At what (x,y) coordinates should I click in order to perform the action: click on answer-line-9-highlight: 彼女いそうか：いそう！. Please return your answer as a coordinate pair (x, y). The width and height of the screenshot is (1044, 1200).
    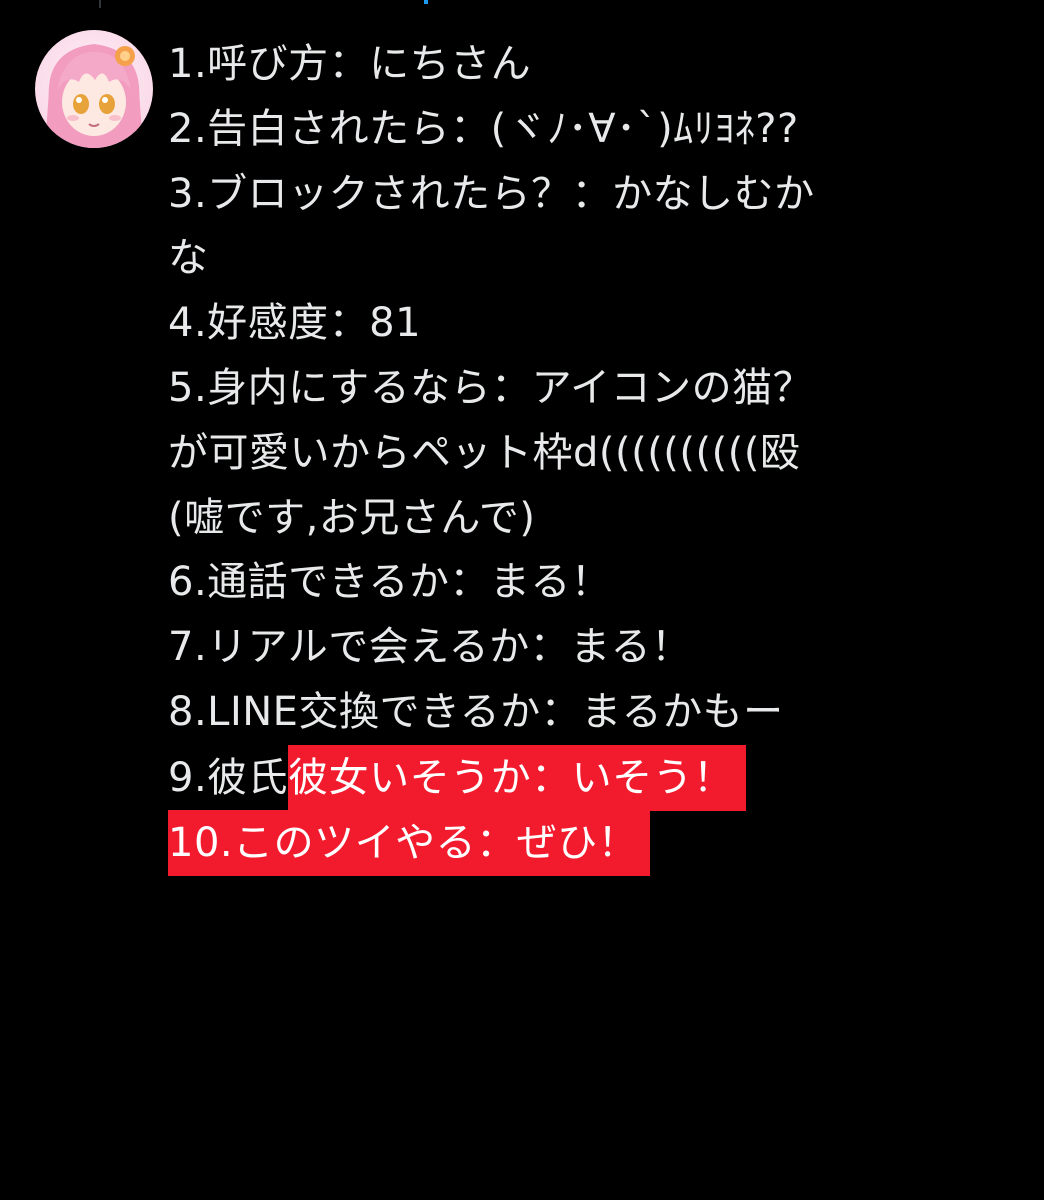
    Looking at the image, I should click on (517, 777).